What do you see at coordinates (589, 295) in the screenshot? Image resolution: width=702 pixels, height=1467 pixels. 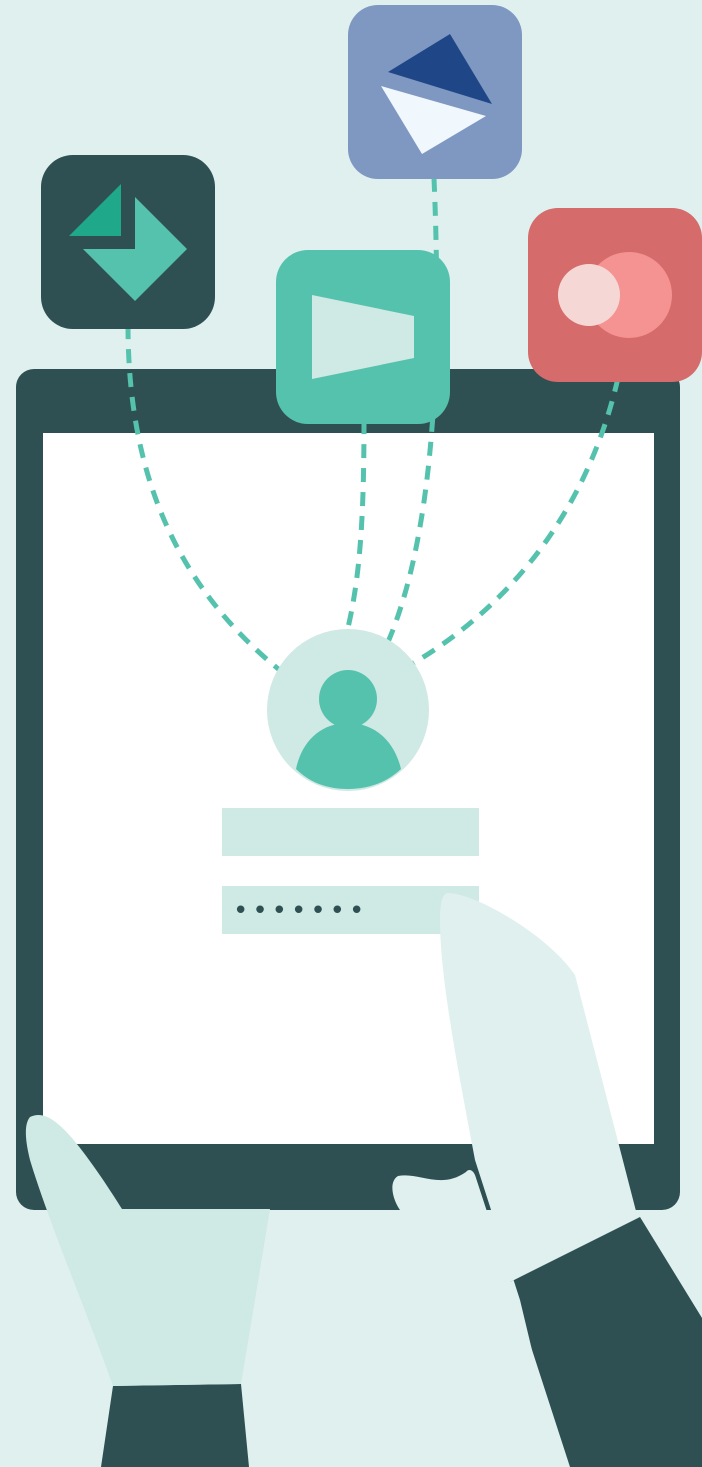 I see `red-app-icon-small-circle` at bounding box center [589, 295].